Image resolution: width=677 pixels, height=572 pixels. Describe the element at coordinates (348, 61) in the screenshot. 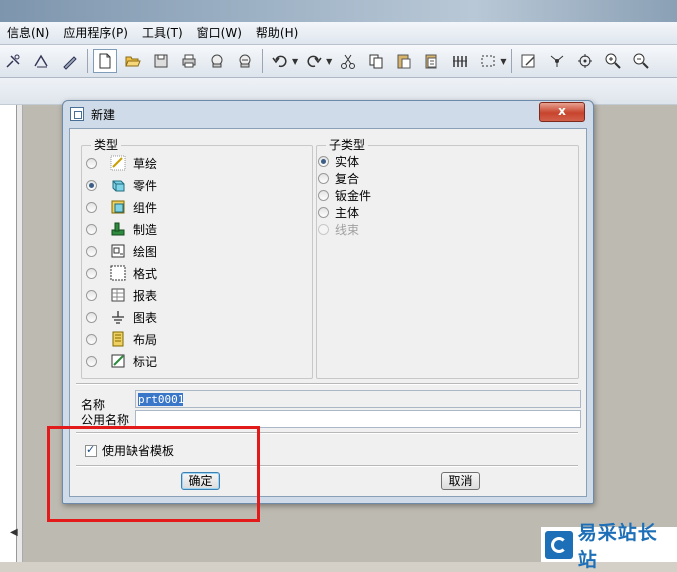

I see `cut-icon` at that location.